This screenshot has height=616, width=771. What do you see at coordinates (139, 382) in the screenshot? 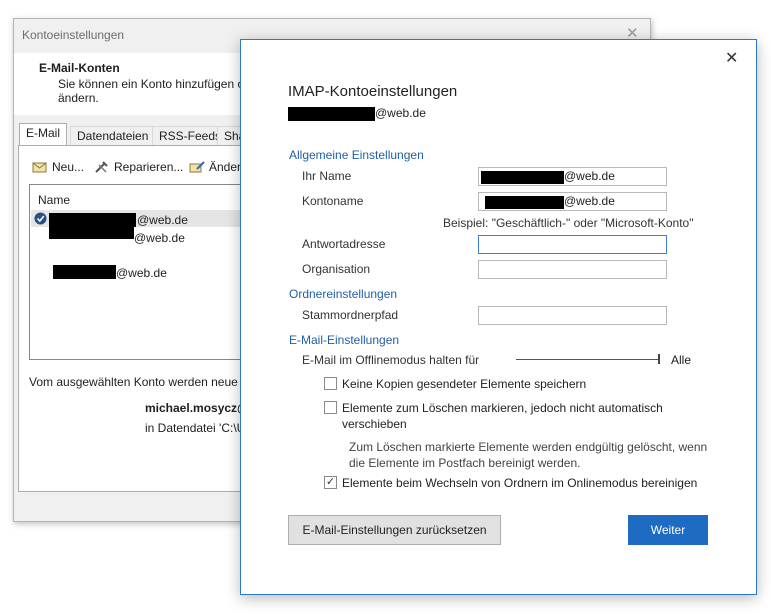
I see `selected-account-note: Vom ausgewählten Konto werden neue N` at bounding box center [139, 382].